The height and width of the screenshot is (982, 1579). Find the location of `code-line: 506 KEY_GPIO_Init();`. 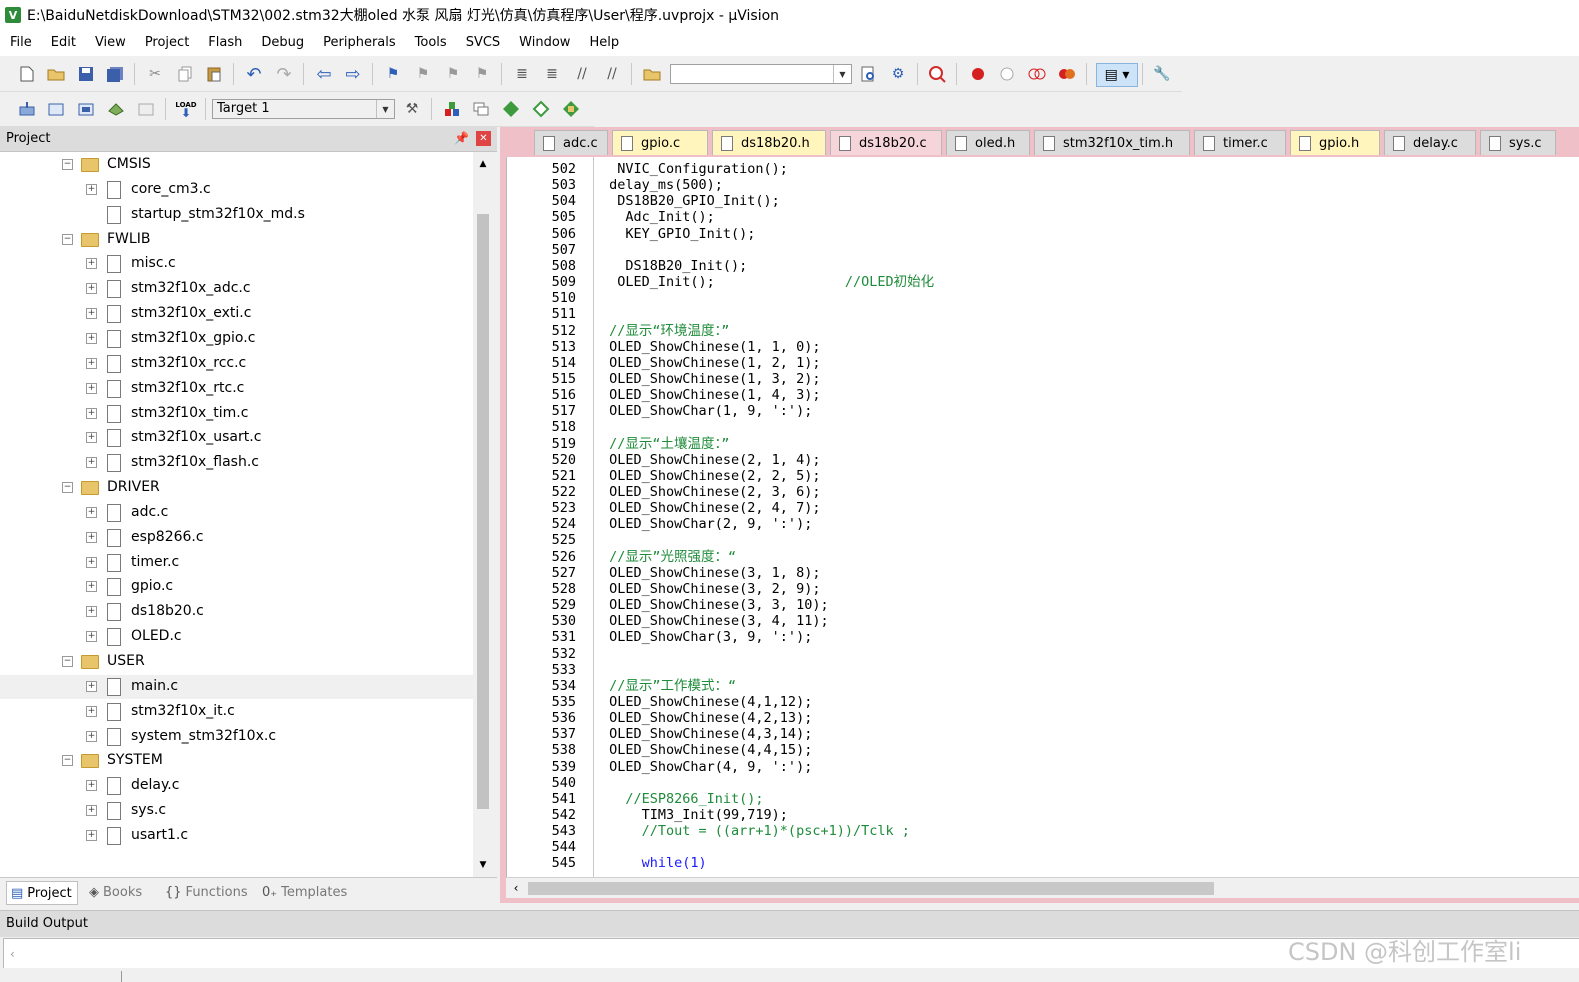

code-line: 506 KEY_GPIO_Init(); is located at coordinates (1043, 234).